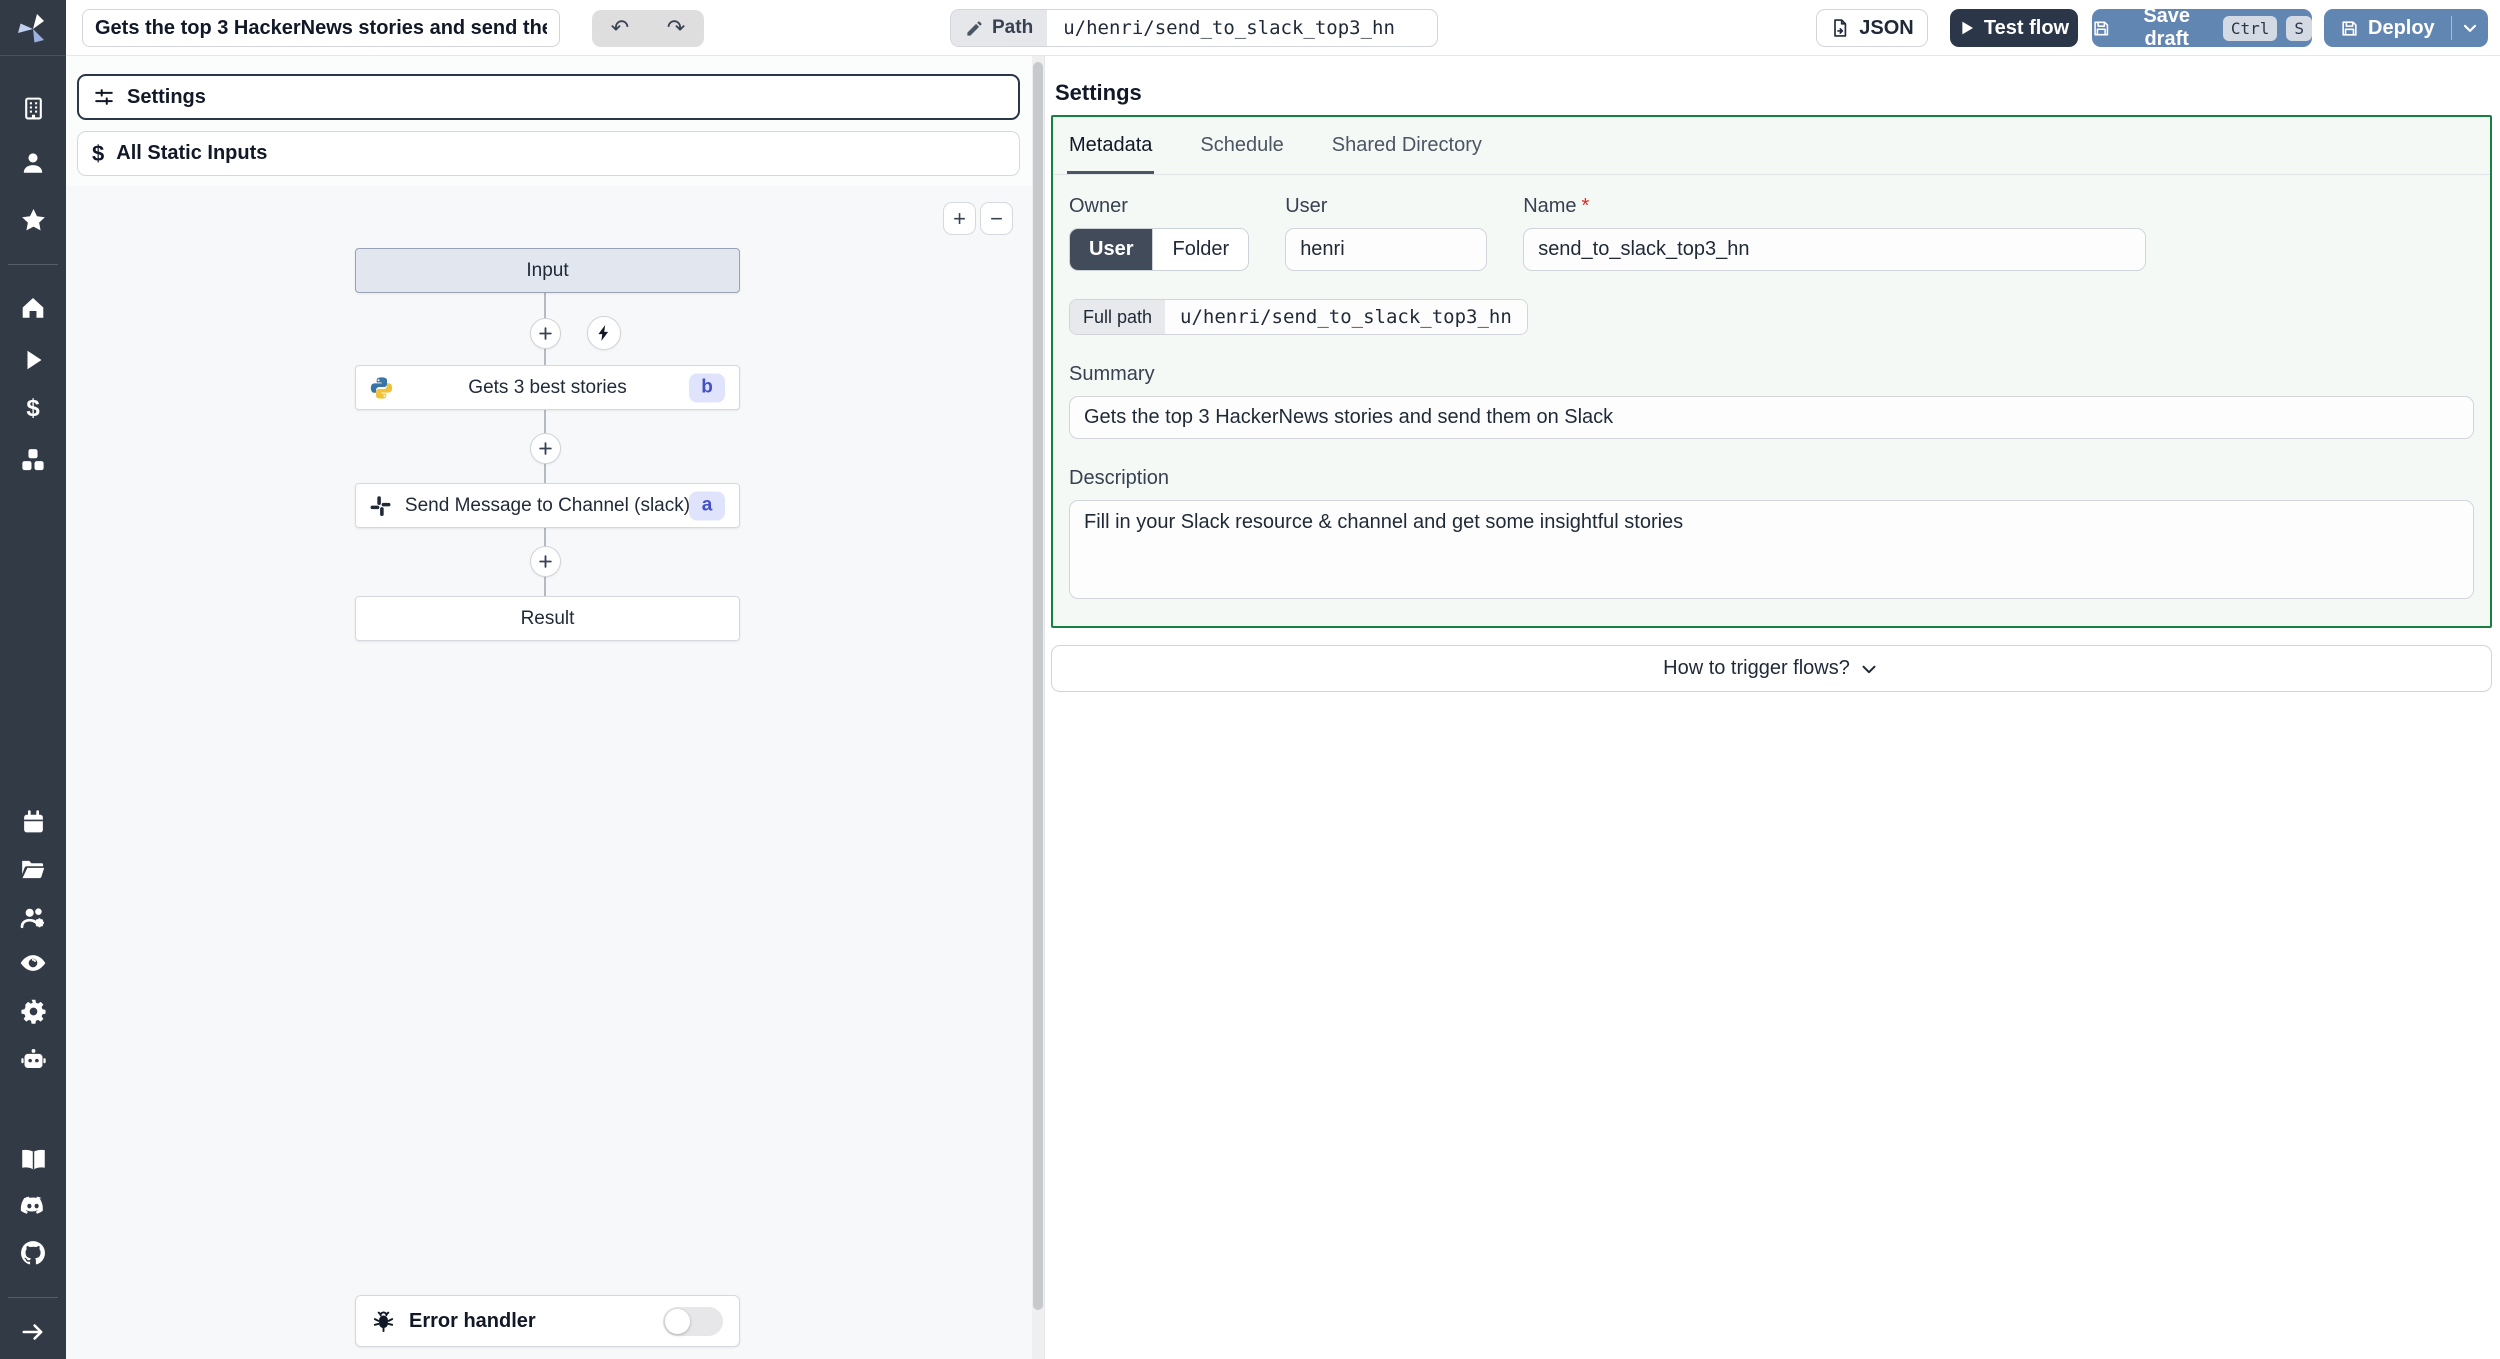 The image size is (2500, 1359). I want to click on full-path-chip: Full path u/henri/send_to_slack_top3_hn, so click(1298, 317).